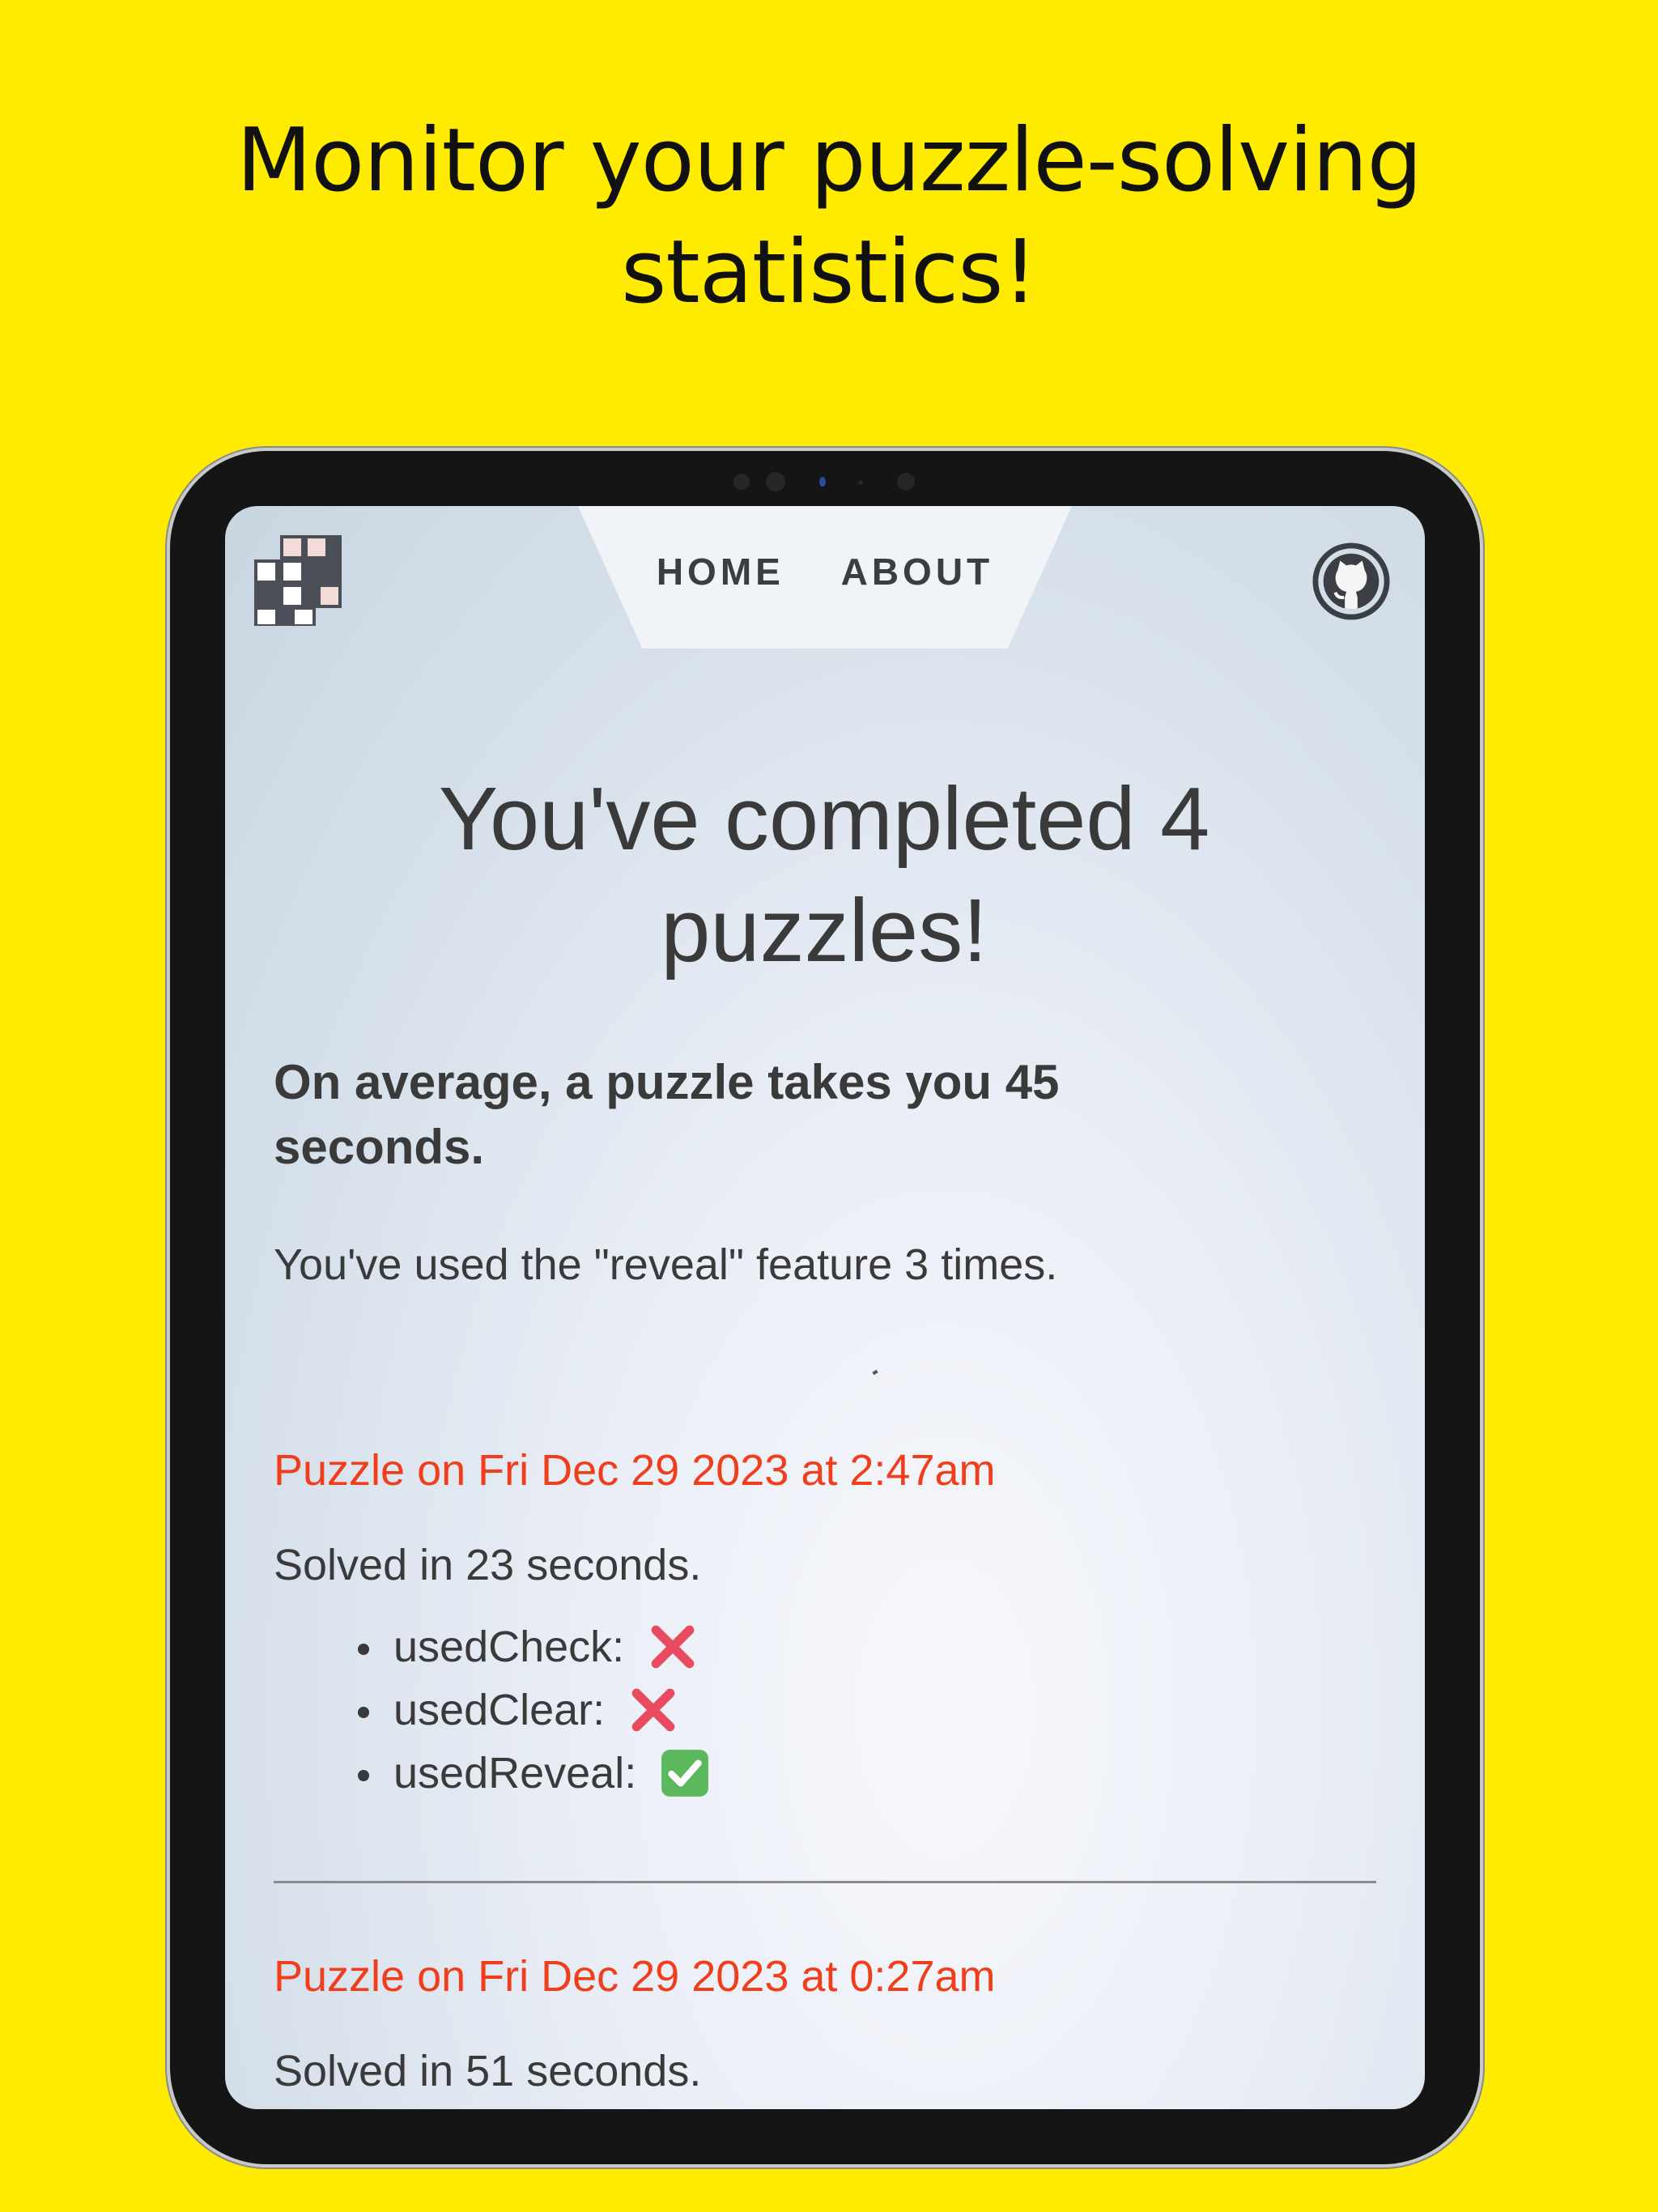 The height and width of the screenshot is (2212, 1658). Describe the element at coordinates (297, 578) in the screenshot. I see `crossword-logo-icon` at that location.